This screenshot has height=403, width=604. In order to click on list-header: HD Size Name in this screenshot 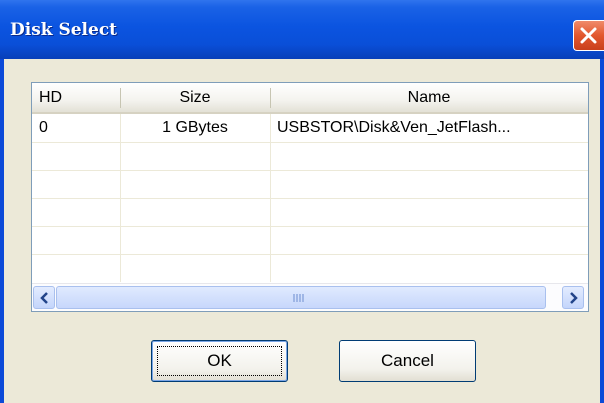, I will do `click(310, 98)`.